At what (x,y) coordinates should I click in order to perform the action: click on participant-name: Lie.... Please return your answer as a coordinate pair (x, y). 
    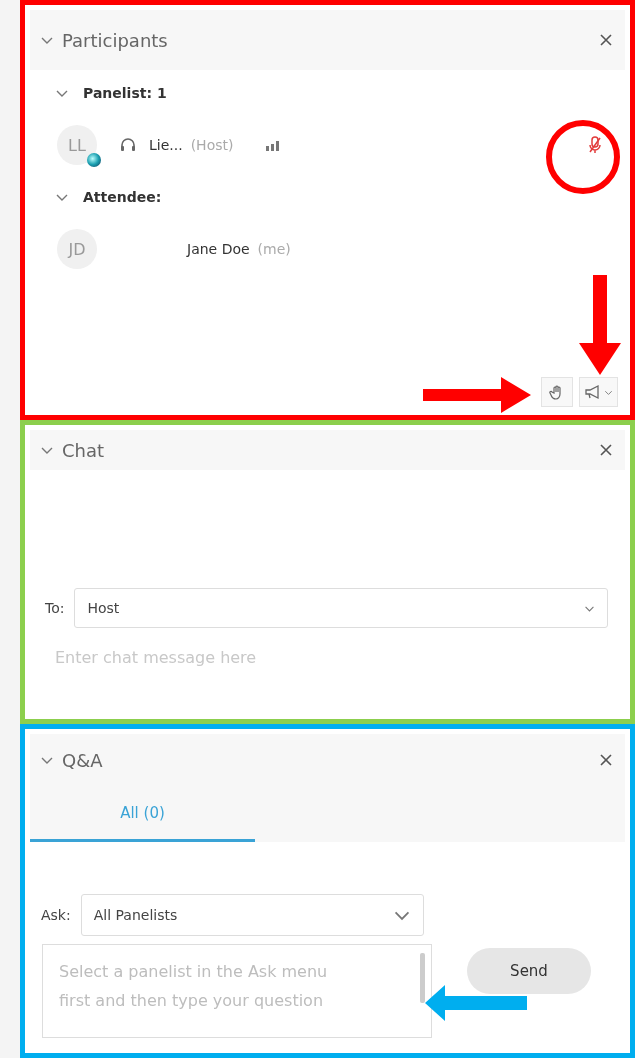
    Looking at the image, I should click on (166, 145).